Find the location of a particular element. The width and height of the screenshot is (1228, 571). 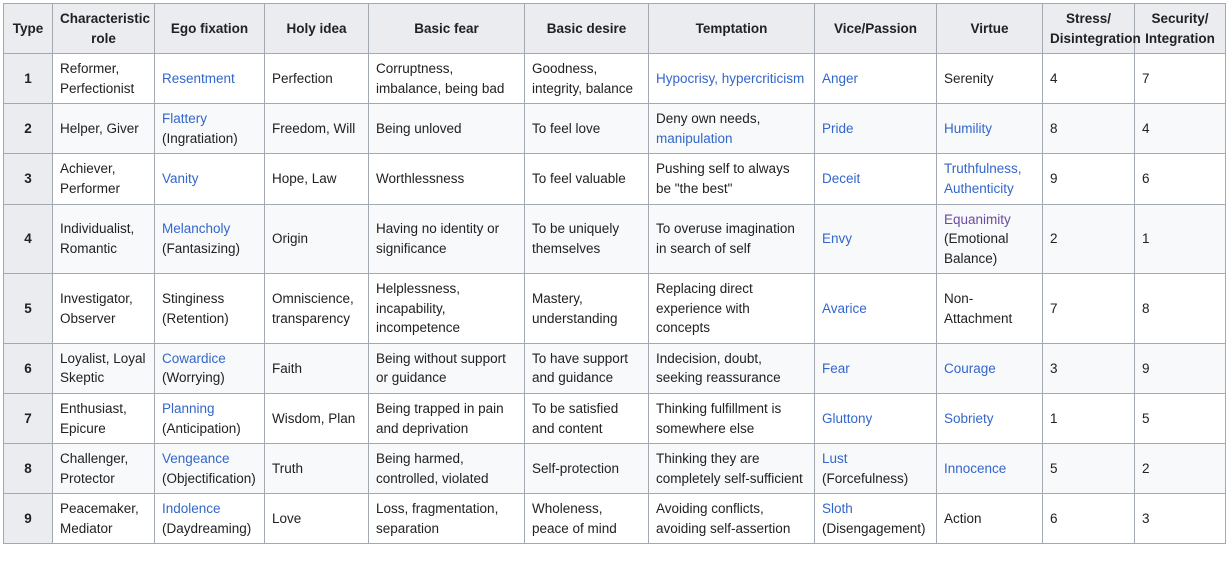

vice-passion-link: Lust is located at coordinates (835, 458).